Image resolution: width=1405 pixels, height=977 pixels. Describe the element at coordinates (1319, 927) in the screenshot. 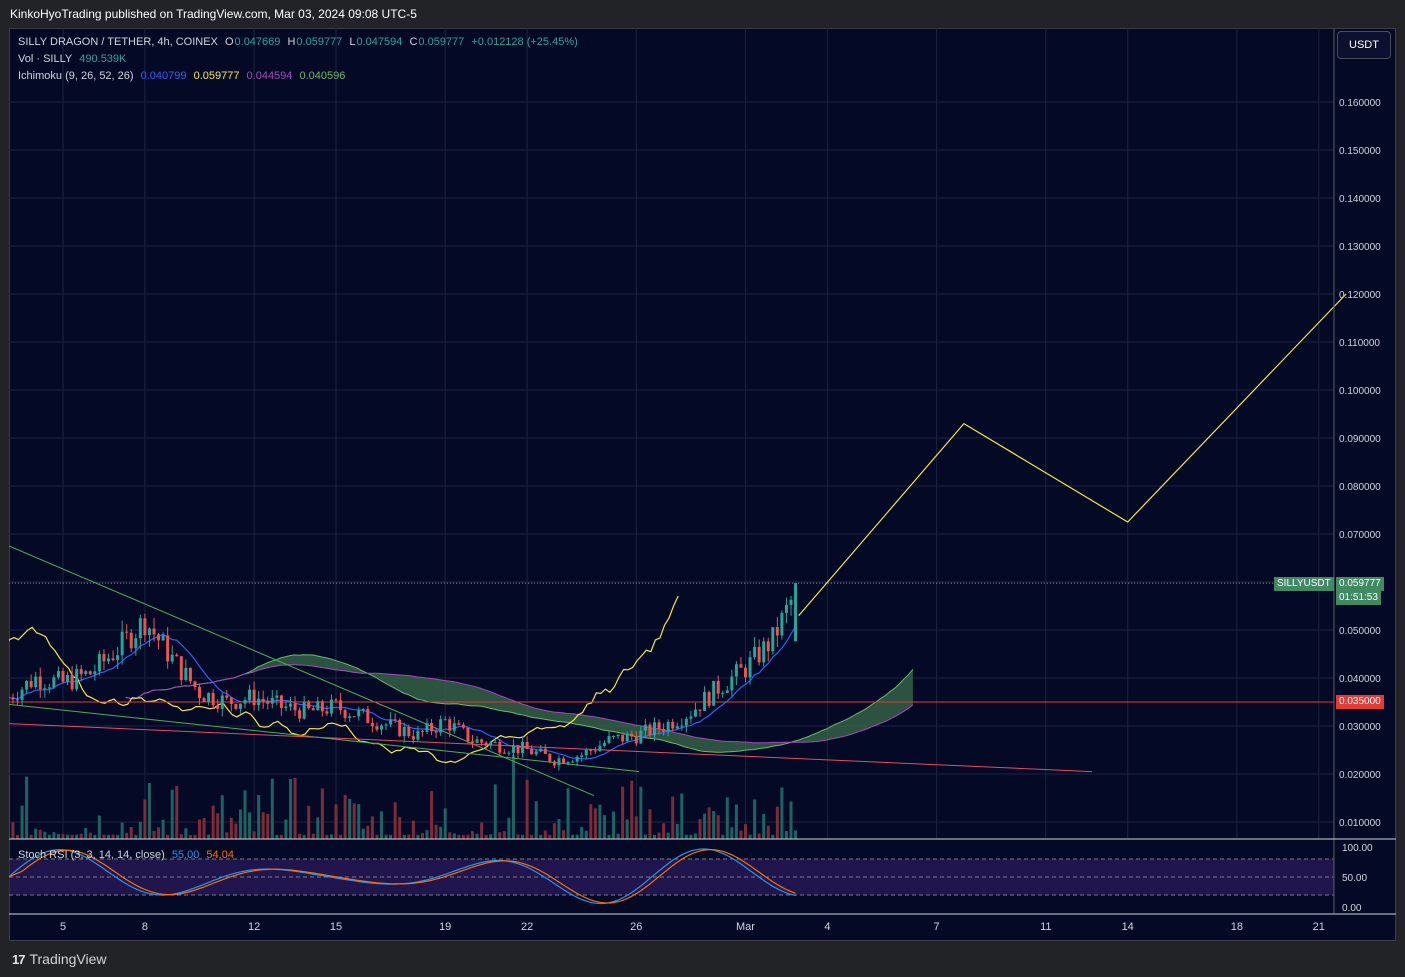

I see `time-tick-label: 21` at that location.